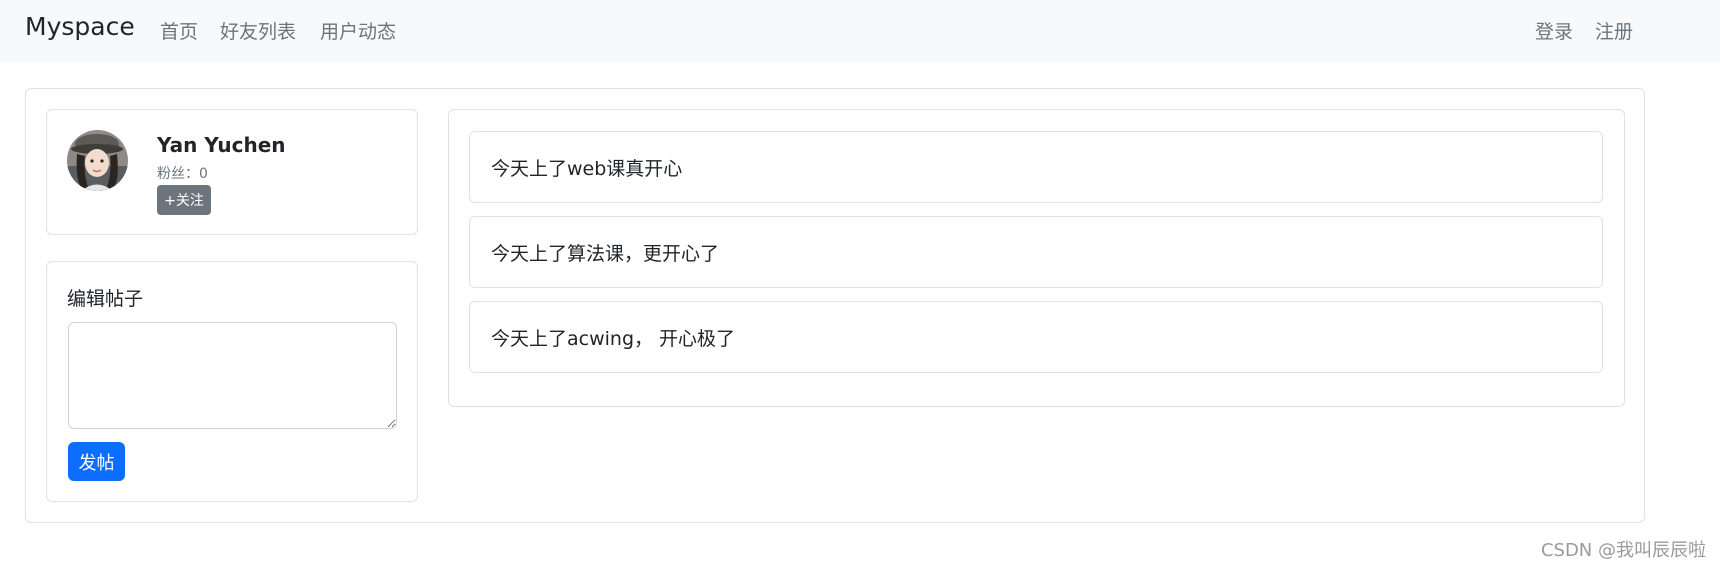 This screenshot has height=566, width=1720. I want to click on nav-link-home: 首页, so click(179, 30).